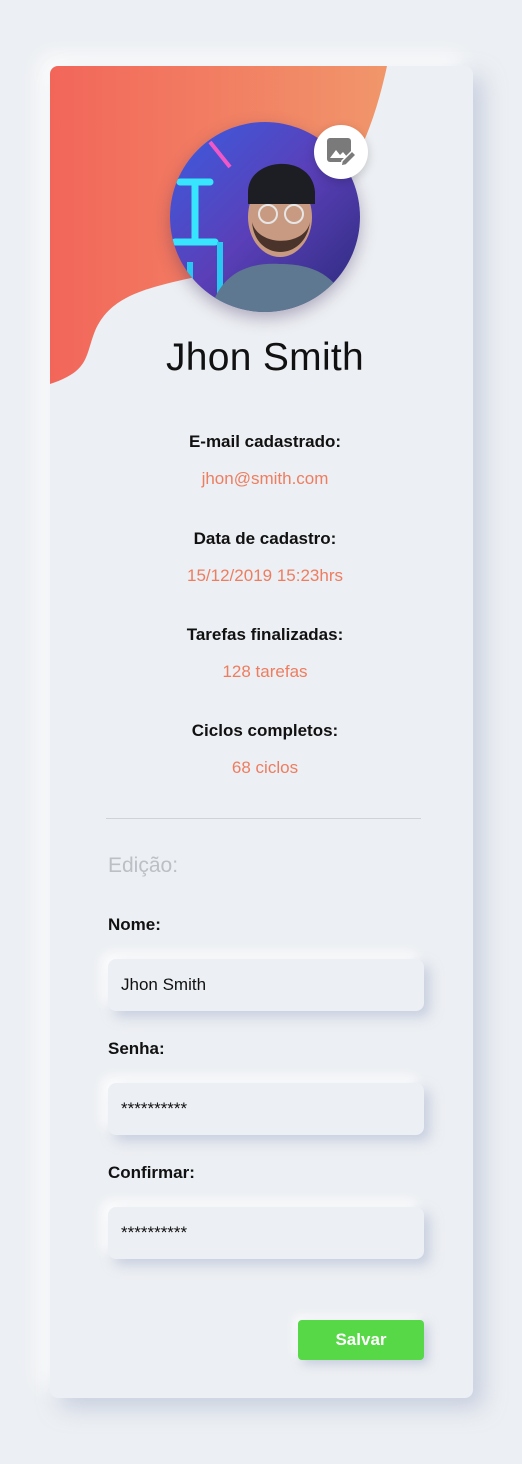 Image resolution: width=522 pixels, height=1464 pixels. I want to click on name-label: Nome:, so click(134, 924).